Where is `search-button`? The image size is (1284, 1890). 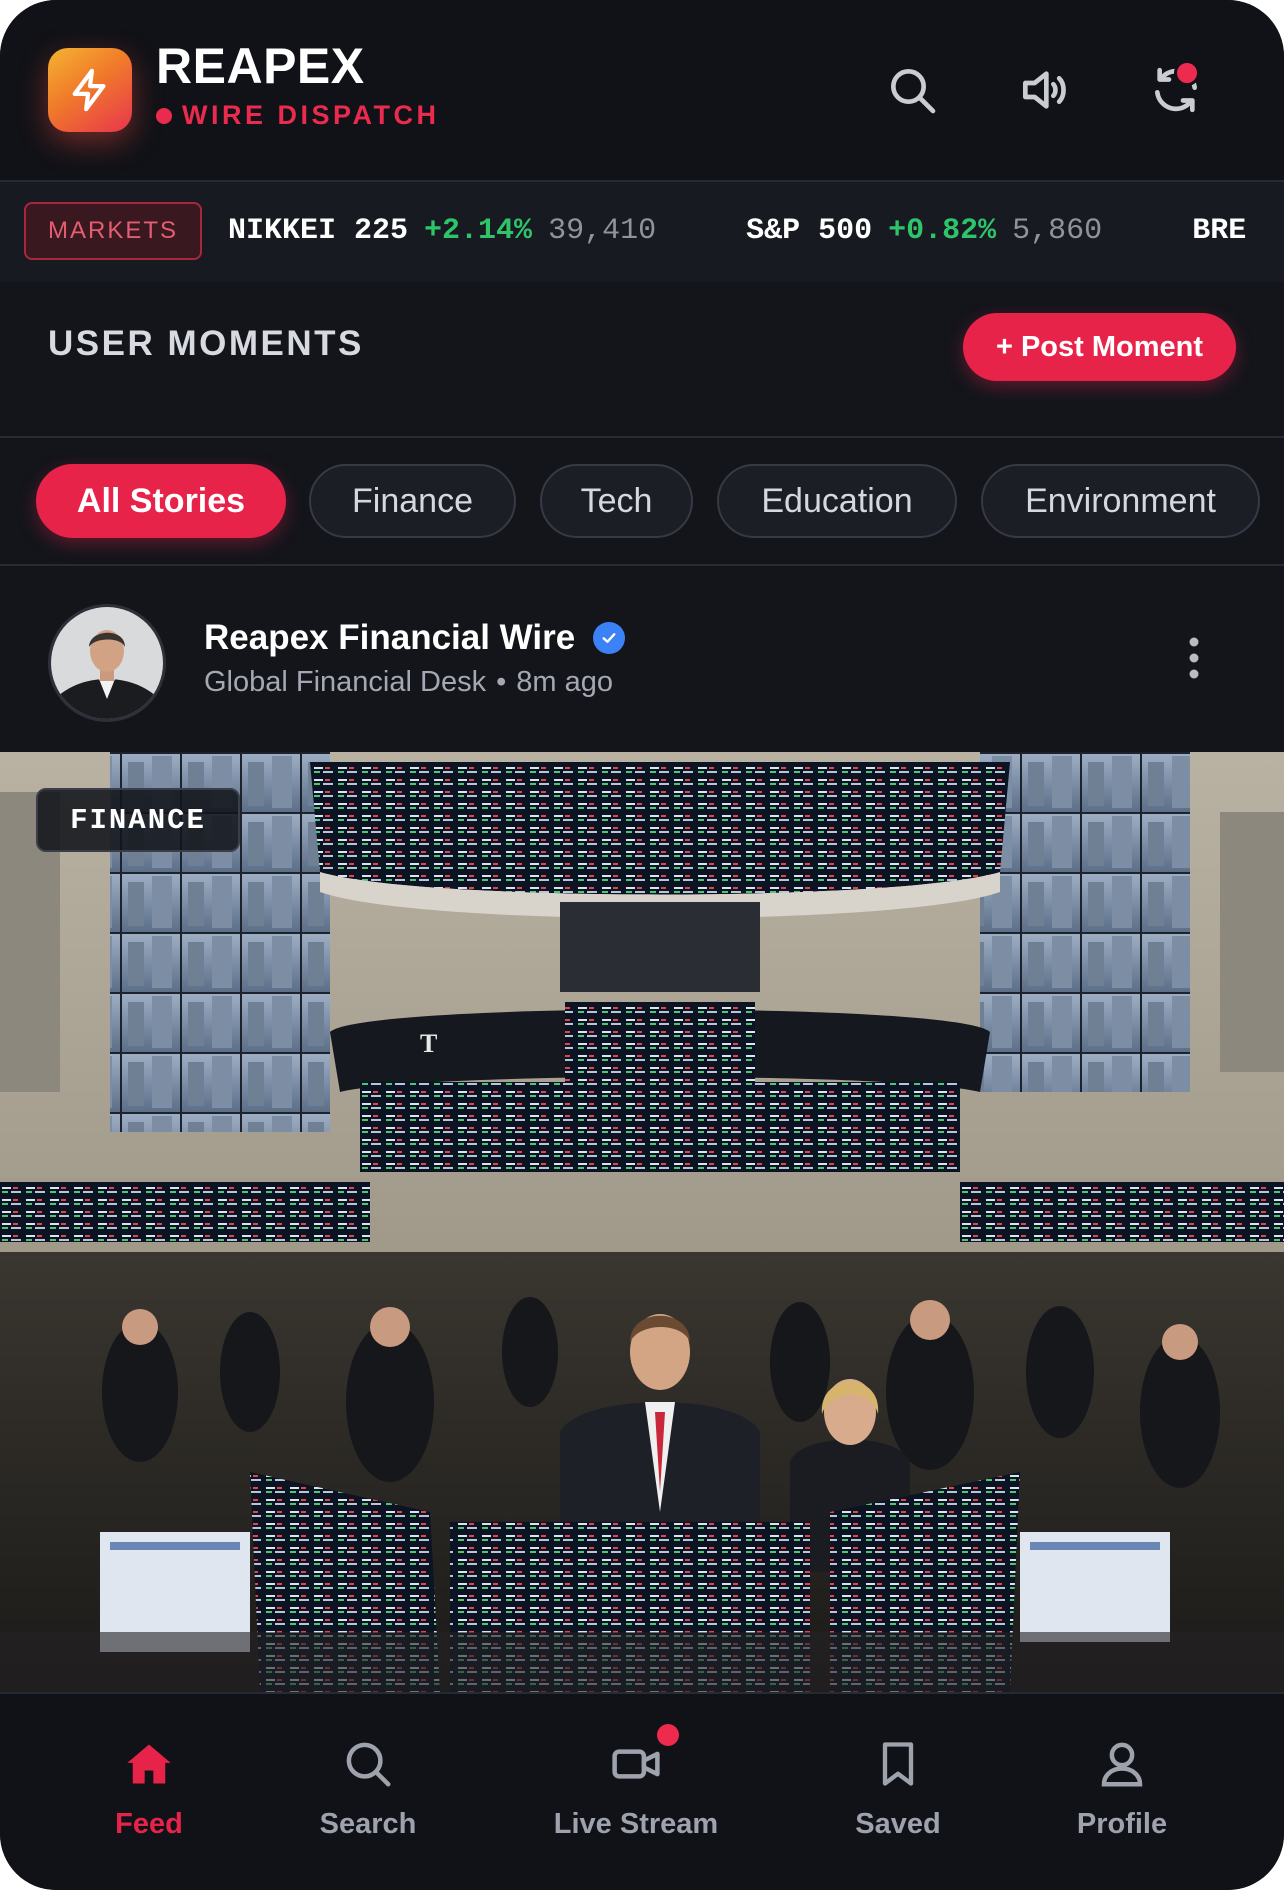 search-button is located at coordinates (912, 90).